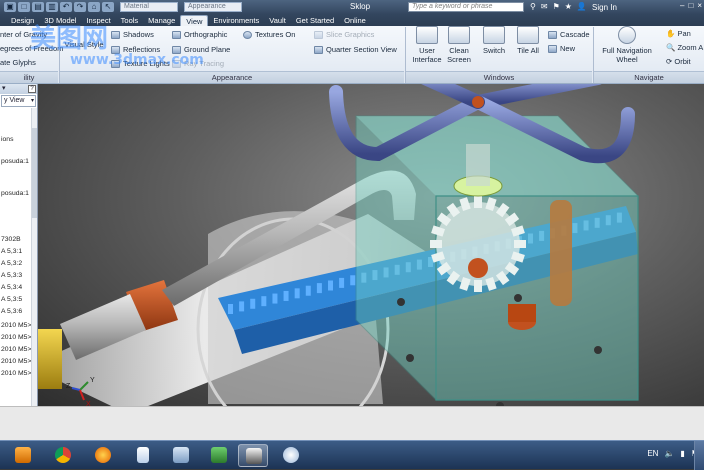 This screenshot has height=470, width=704. What do you see at coordinates (146, 63) in the screenshot?
I see `texture-lights-label: Texture Lights` at bounding box center [146, 63].